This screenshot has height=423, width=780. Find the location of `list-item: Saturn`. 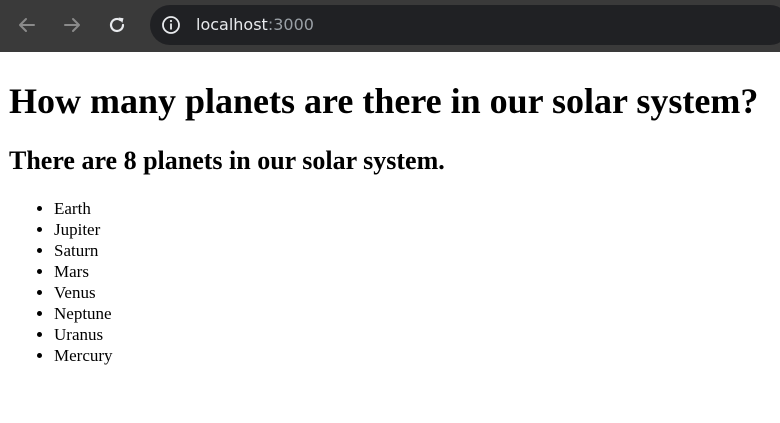

list-item: Saturn is located at coordinates (83, 250).